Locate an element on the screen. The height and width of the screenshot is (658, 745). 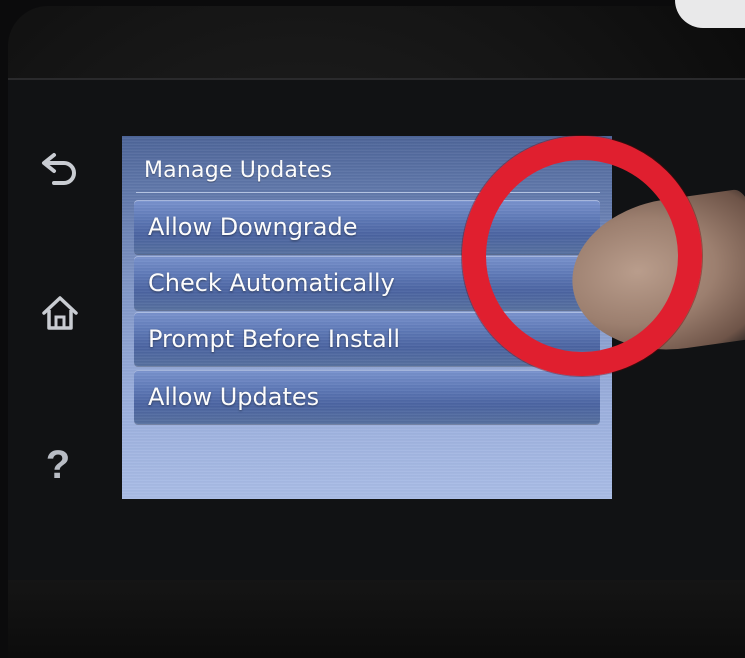
back-arrow-icon is located at coordinates (59, 169).